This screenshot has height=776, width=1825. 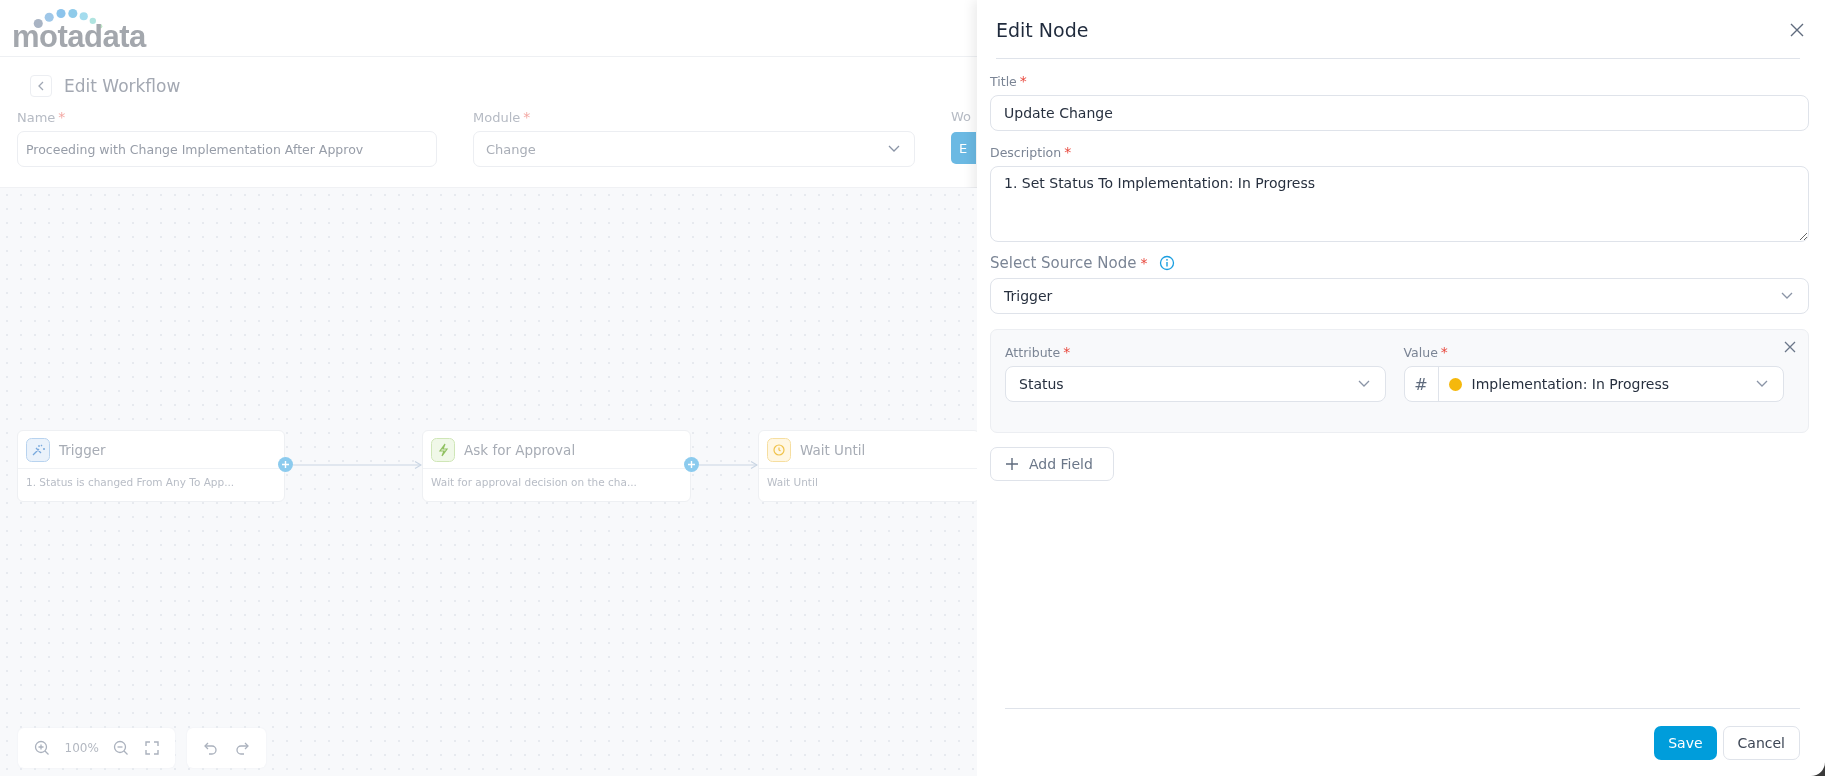 I want to click on add-field-button: Add Field, so click(x=1052, y=464).